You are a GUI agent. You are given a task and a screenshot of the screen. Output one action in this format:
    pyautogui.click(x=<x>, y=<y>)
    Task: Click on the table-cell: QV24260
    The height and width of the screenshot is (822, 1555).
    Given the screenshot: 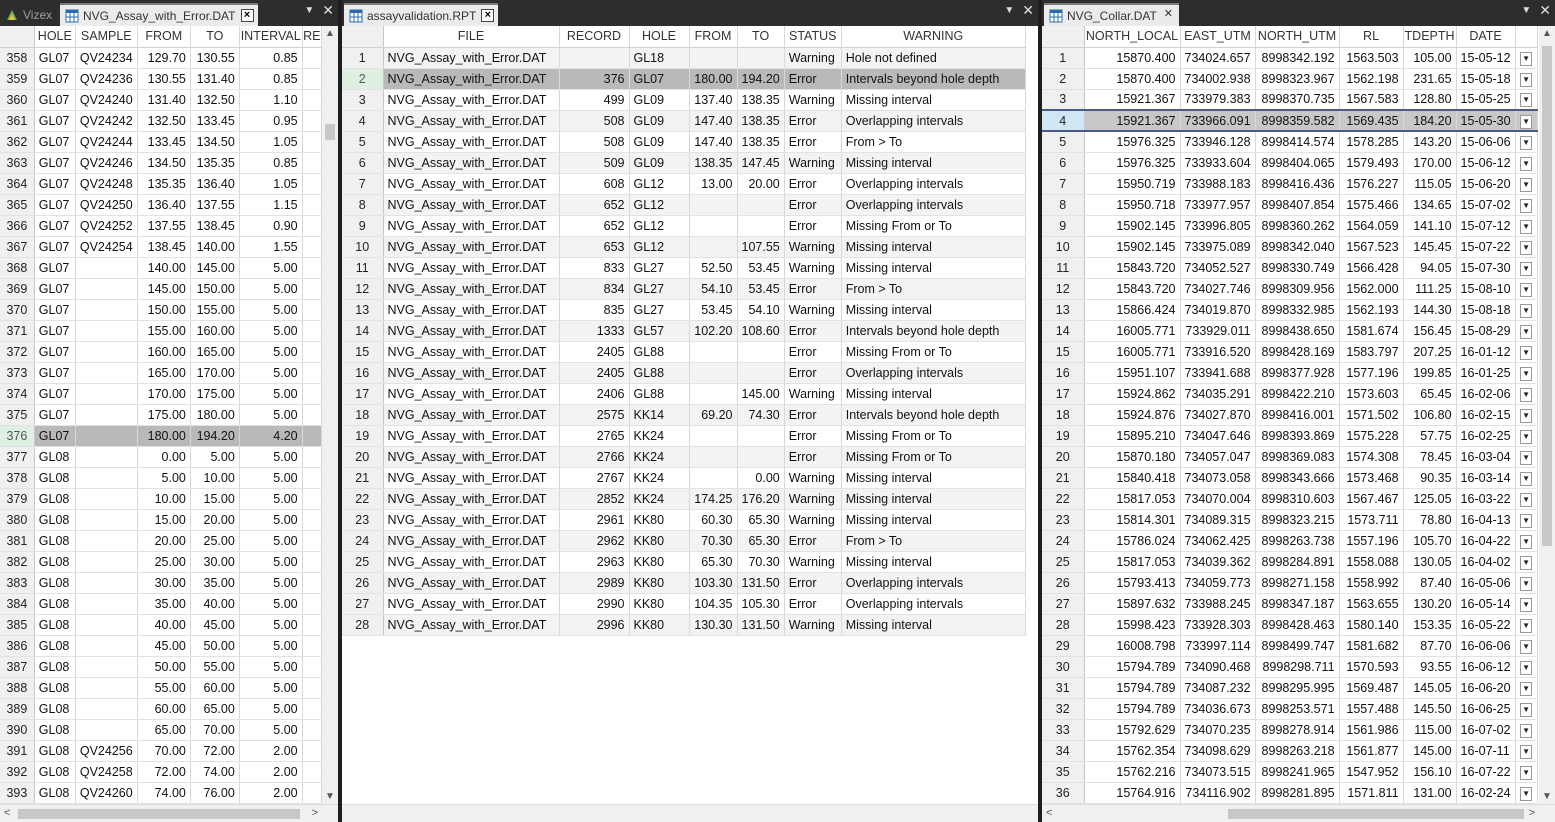 What is the action you would take?
    pyautogui.click(x=106, y=793)
    